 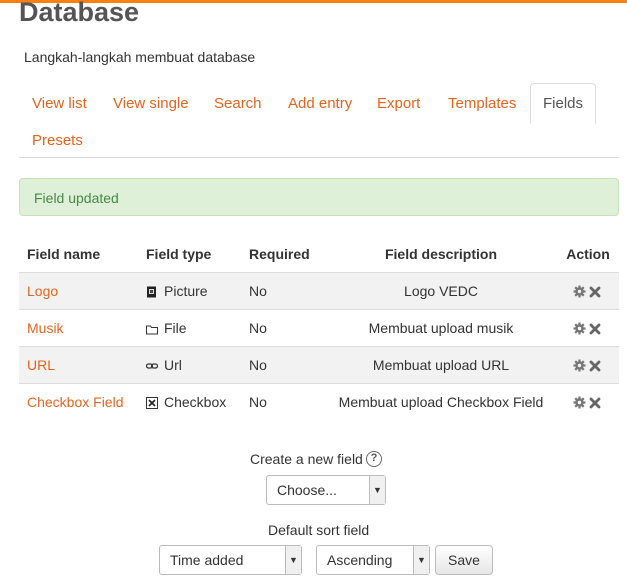 I want to click on table-row: Musik File No Membuat upload musik, so click(x=319, y=327).